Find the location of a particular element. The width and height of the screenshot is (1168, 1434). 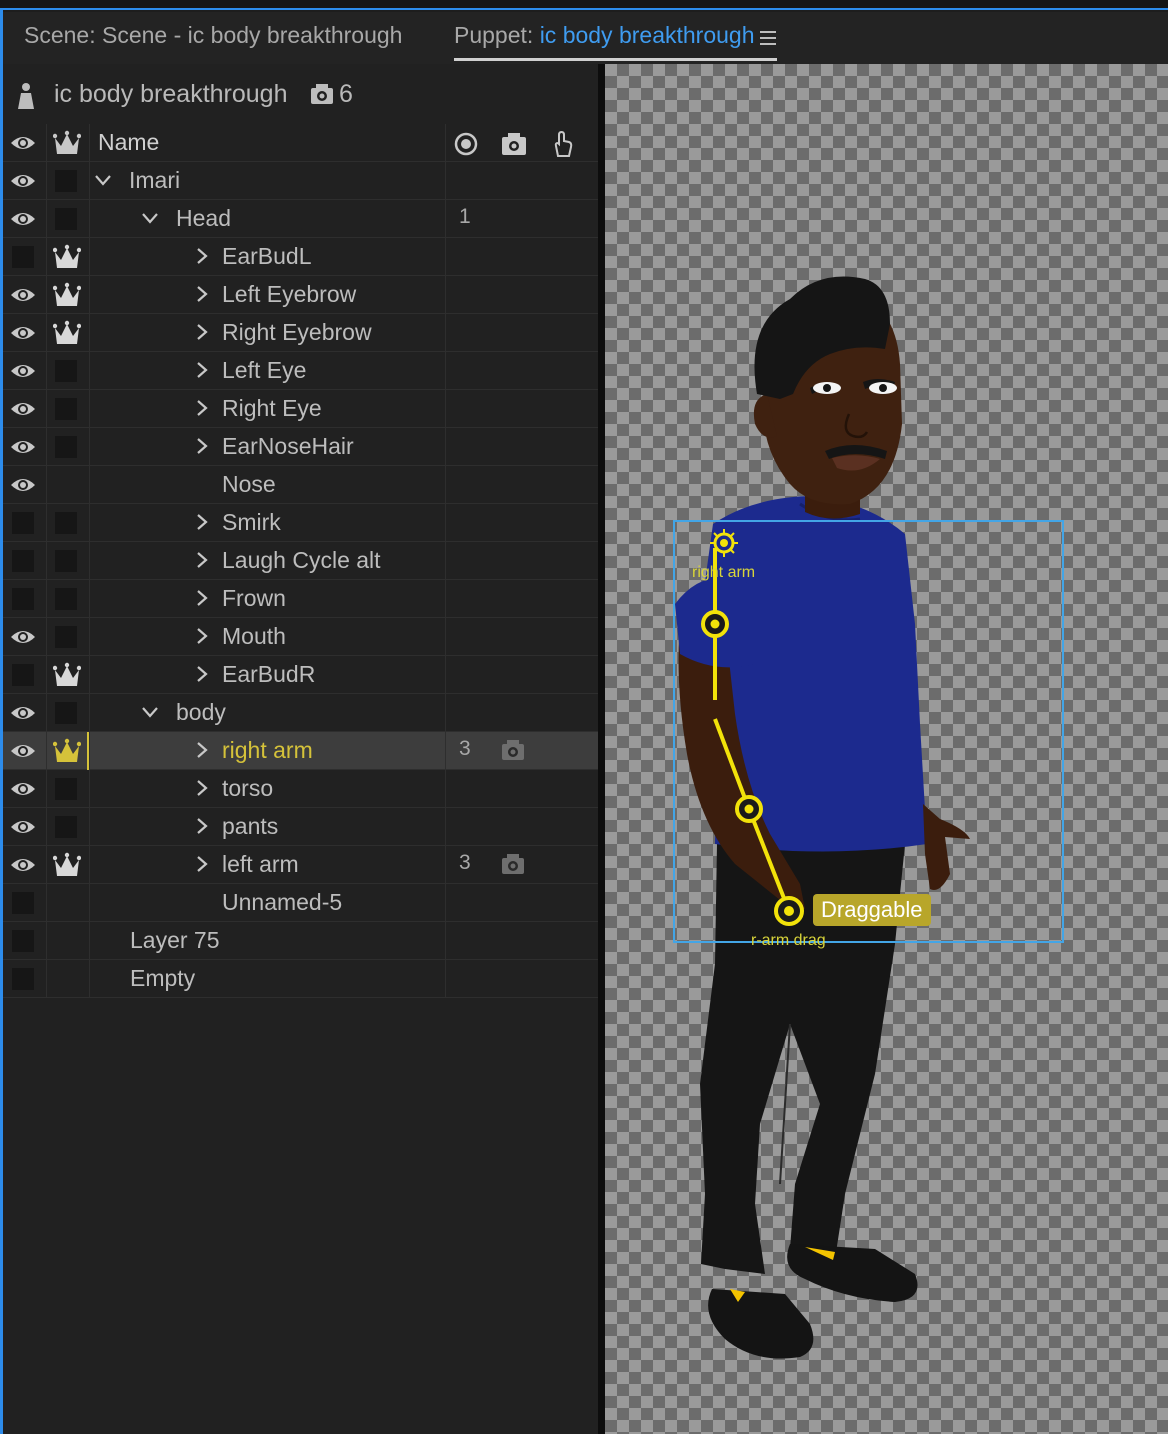

touch-column-icon is located at coordinates (562, 144).